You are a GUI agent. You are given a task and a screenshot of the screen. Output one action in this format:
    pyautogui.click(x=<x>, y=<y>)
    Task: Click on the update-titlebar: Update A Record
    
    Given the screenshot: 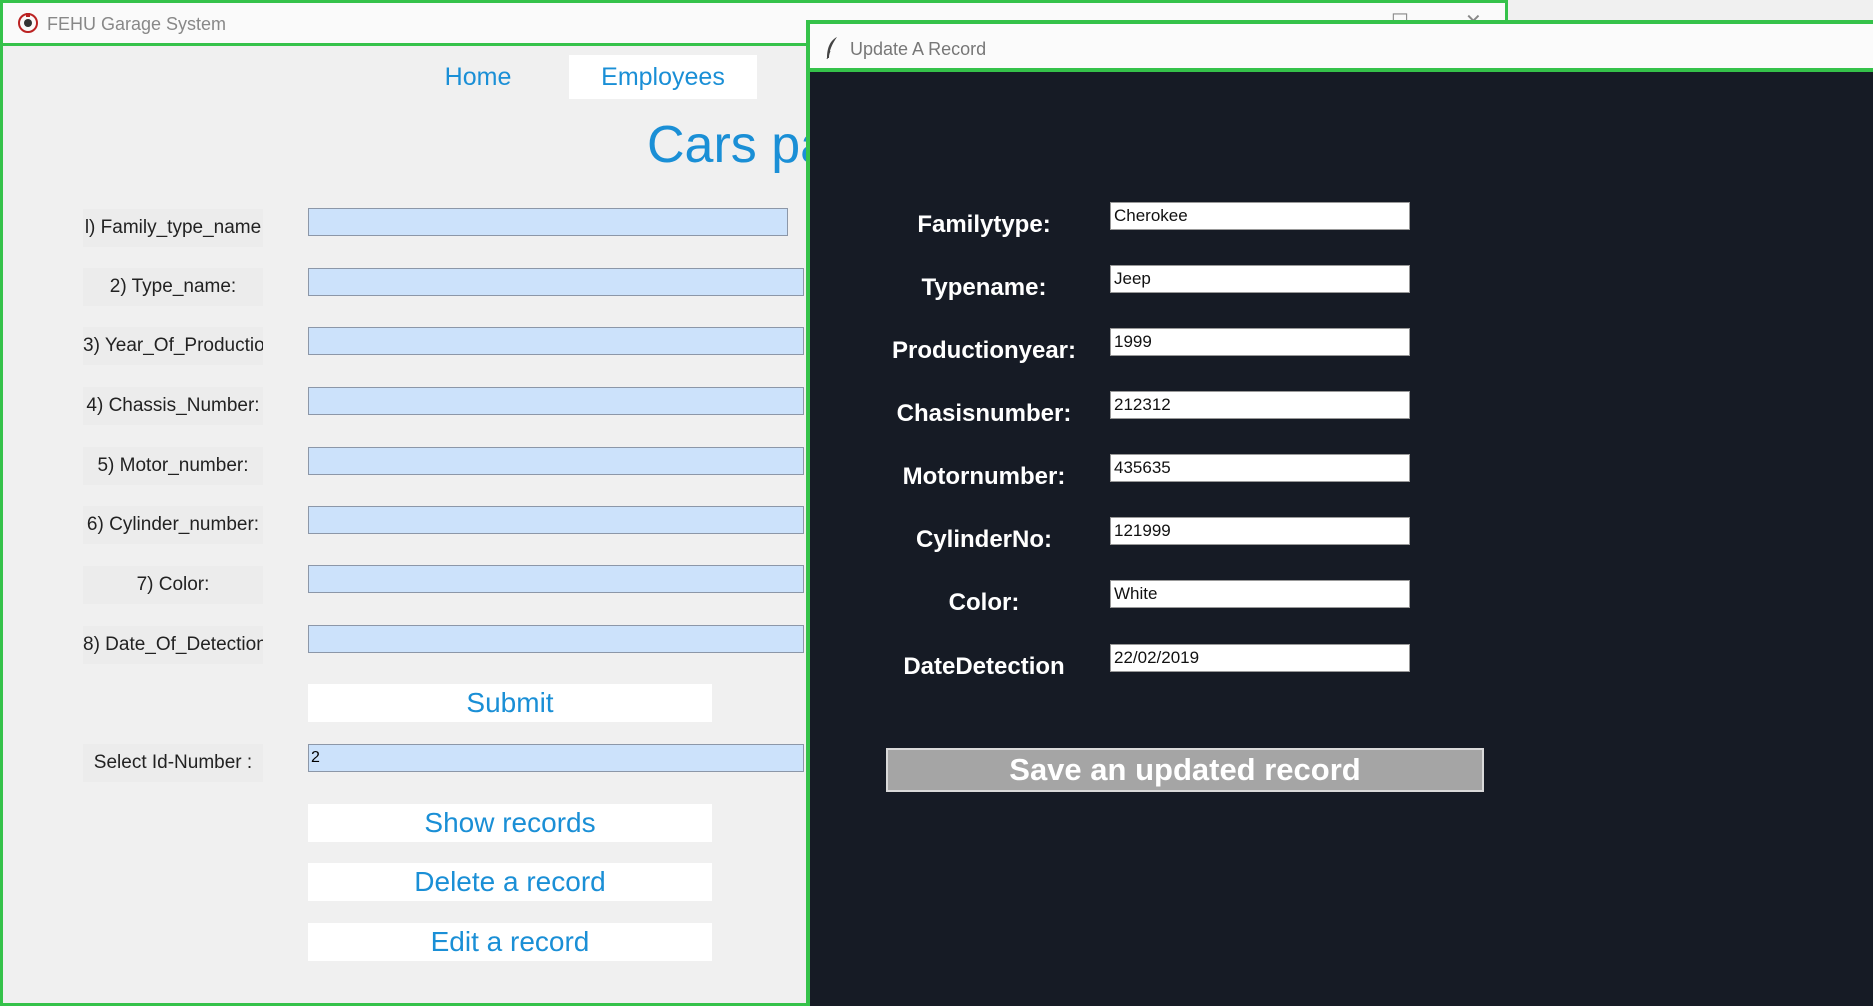 What is the action you would take?
    pyautogui.click(x=1341, y=48)
    